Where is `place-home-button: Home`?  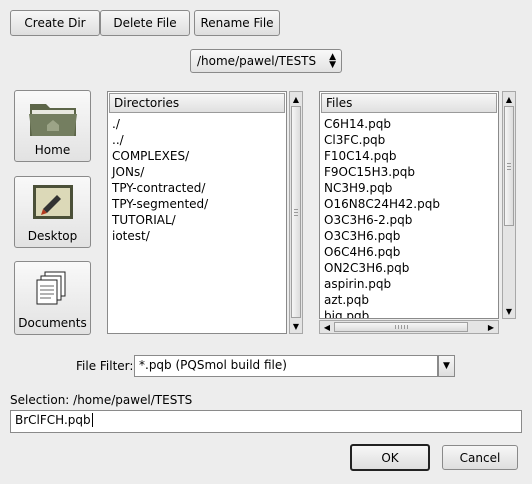 place-home-button: Home is located at coordinates (52, 126).